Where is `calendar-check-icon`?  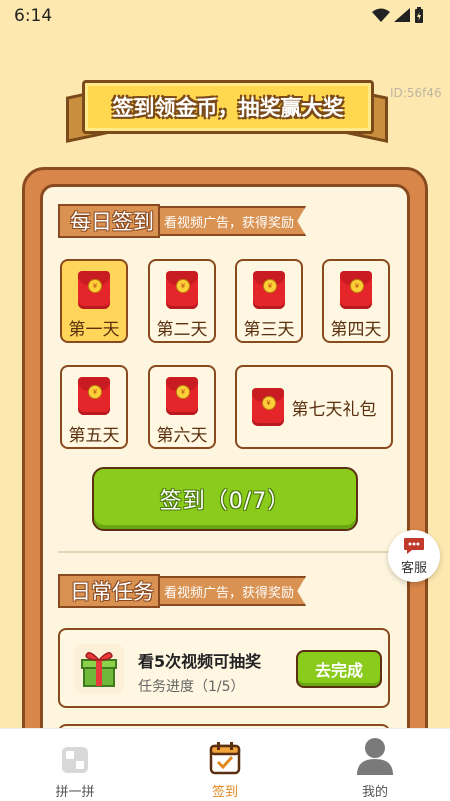
calendar-check-icon is located at coordinates (225, 758).